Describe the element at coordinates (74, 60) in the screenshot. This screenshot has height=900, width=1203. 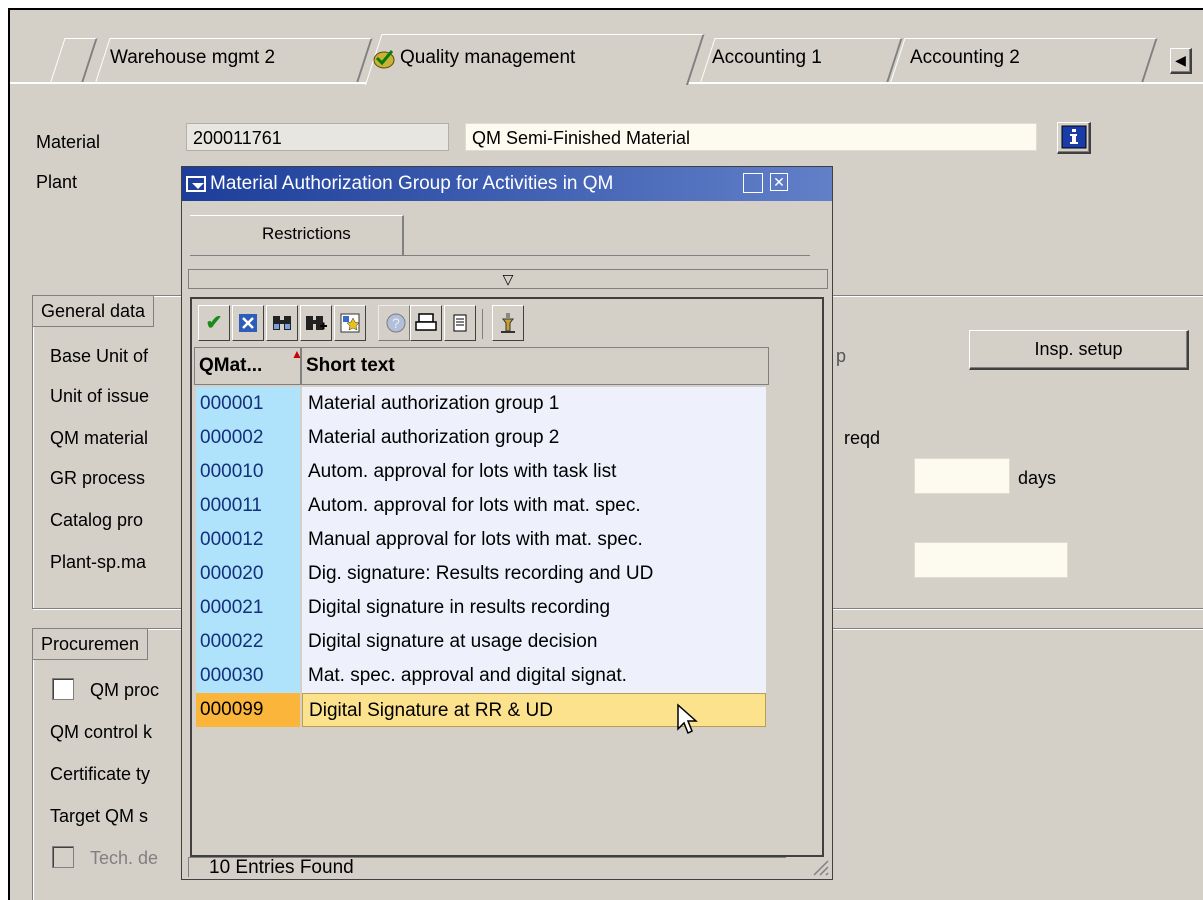
I see `tab-overflow-left` at that location.